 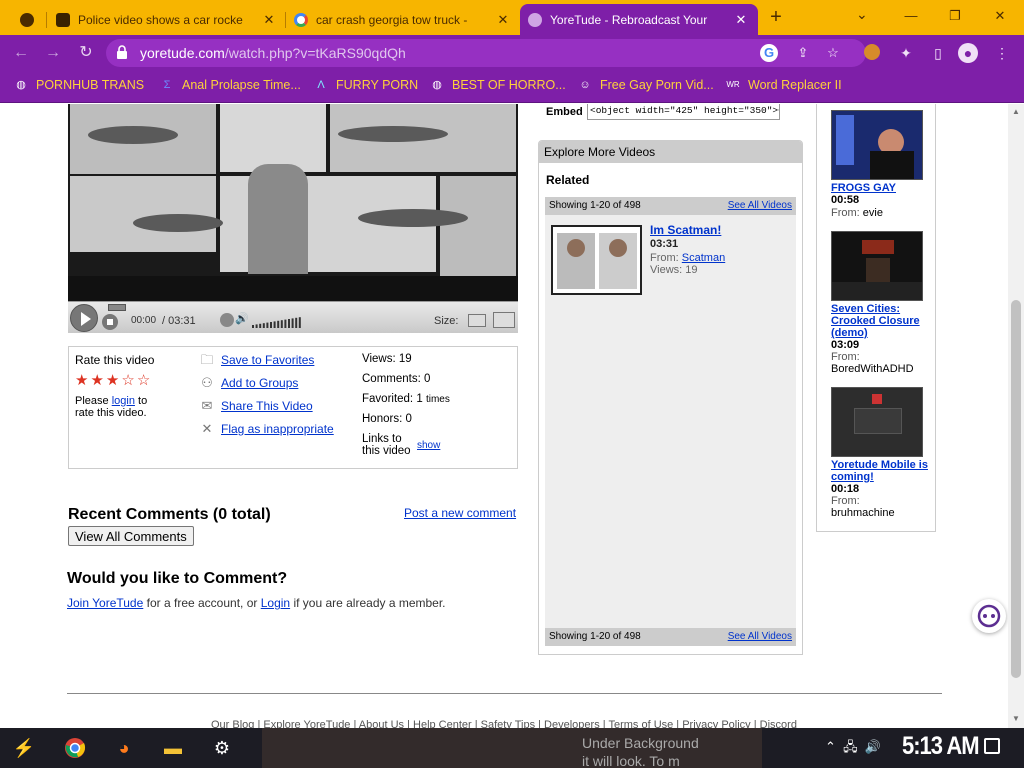 I want to click on size-large-button, so click(x=504, y=320).